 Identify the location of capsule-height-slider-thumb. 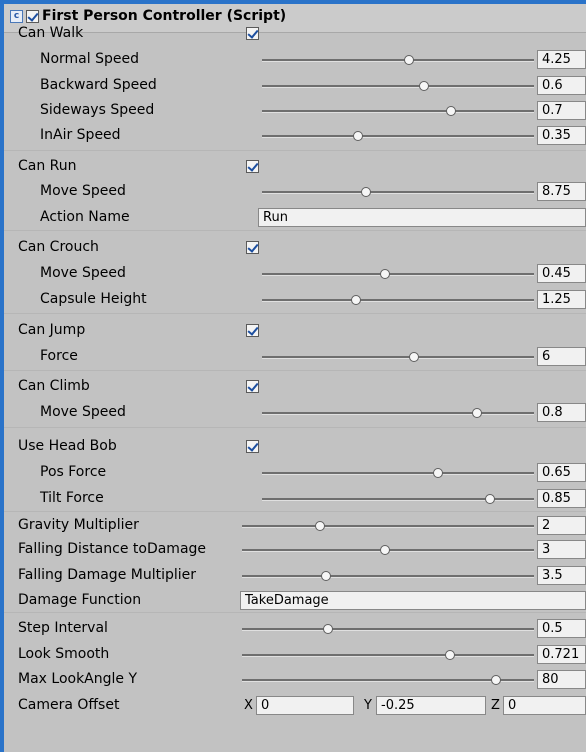
(355, 300).